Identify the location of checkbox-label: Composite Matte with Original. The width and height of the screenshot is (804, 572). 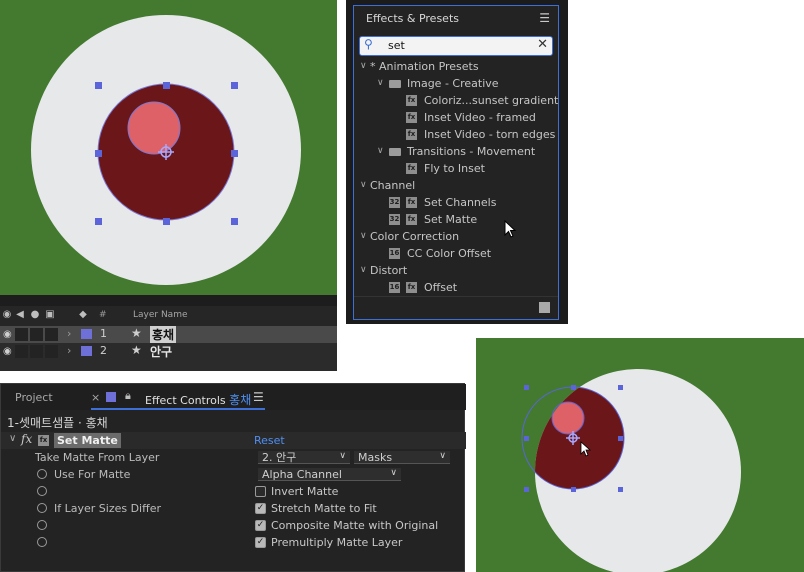
(355, 525).